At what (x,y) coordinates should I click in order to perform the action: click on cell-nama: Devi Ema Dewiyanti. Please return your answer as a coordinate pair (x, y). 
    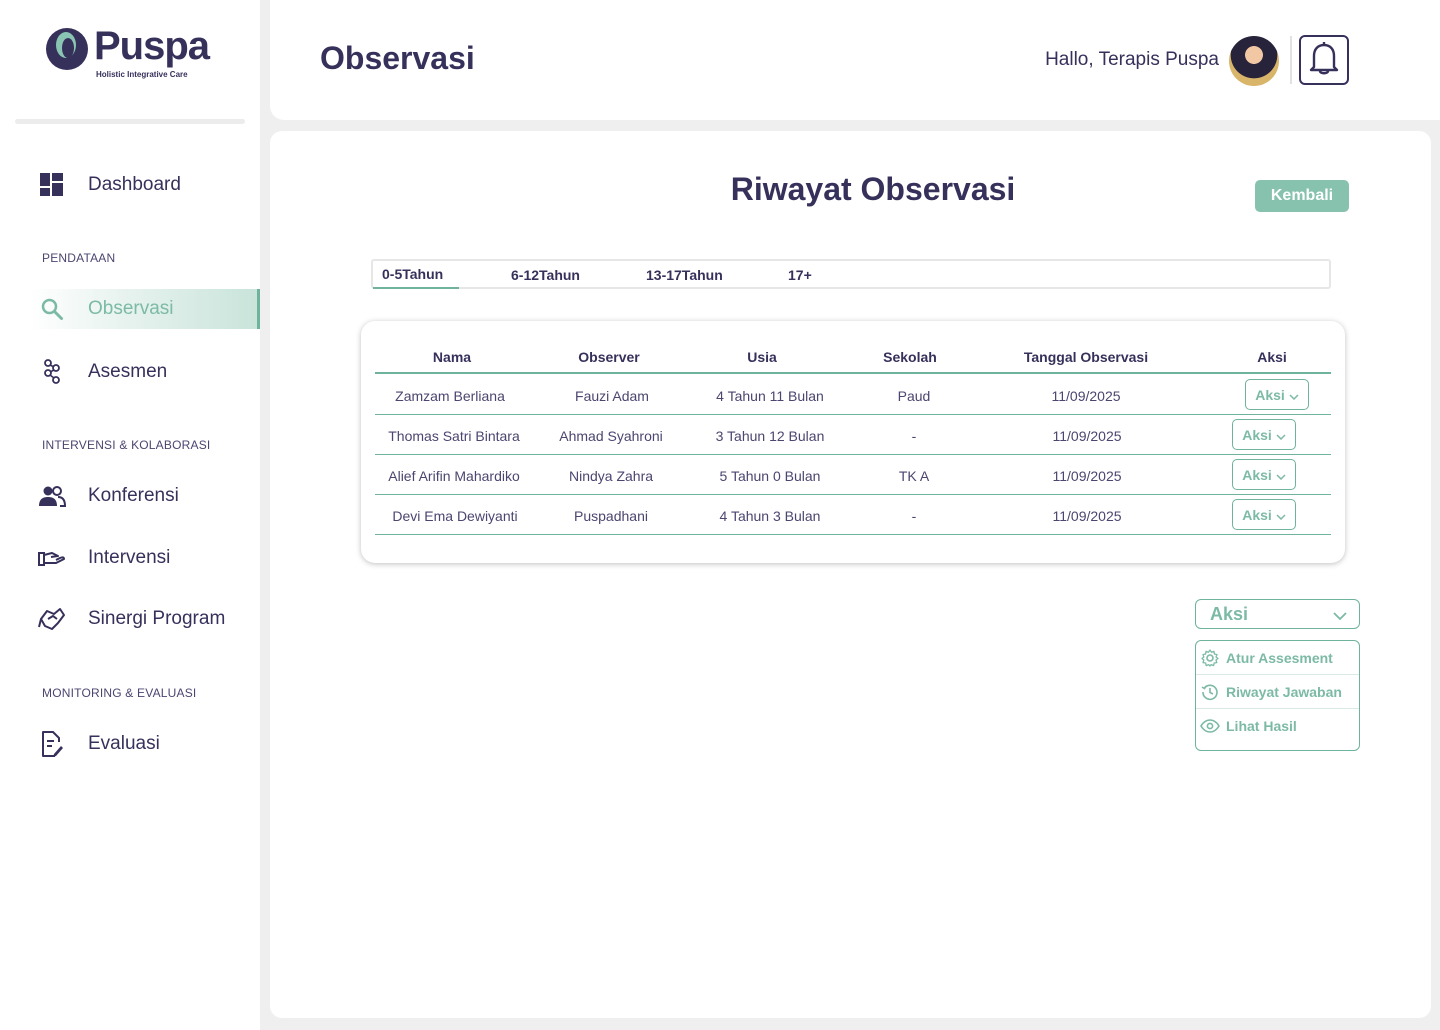
    Looking at the image, I should click on (455, 516).